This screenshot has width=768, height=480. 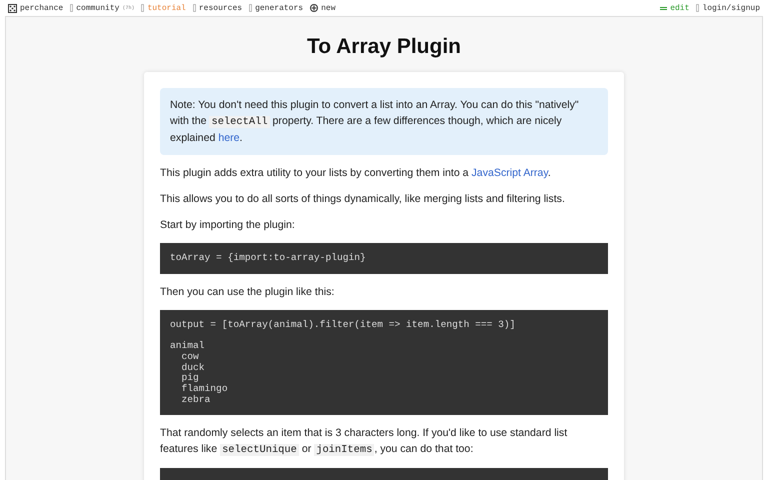 I want to click on nav-link: resources, so click(x=217, y=8).